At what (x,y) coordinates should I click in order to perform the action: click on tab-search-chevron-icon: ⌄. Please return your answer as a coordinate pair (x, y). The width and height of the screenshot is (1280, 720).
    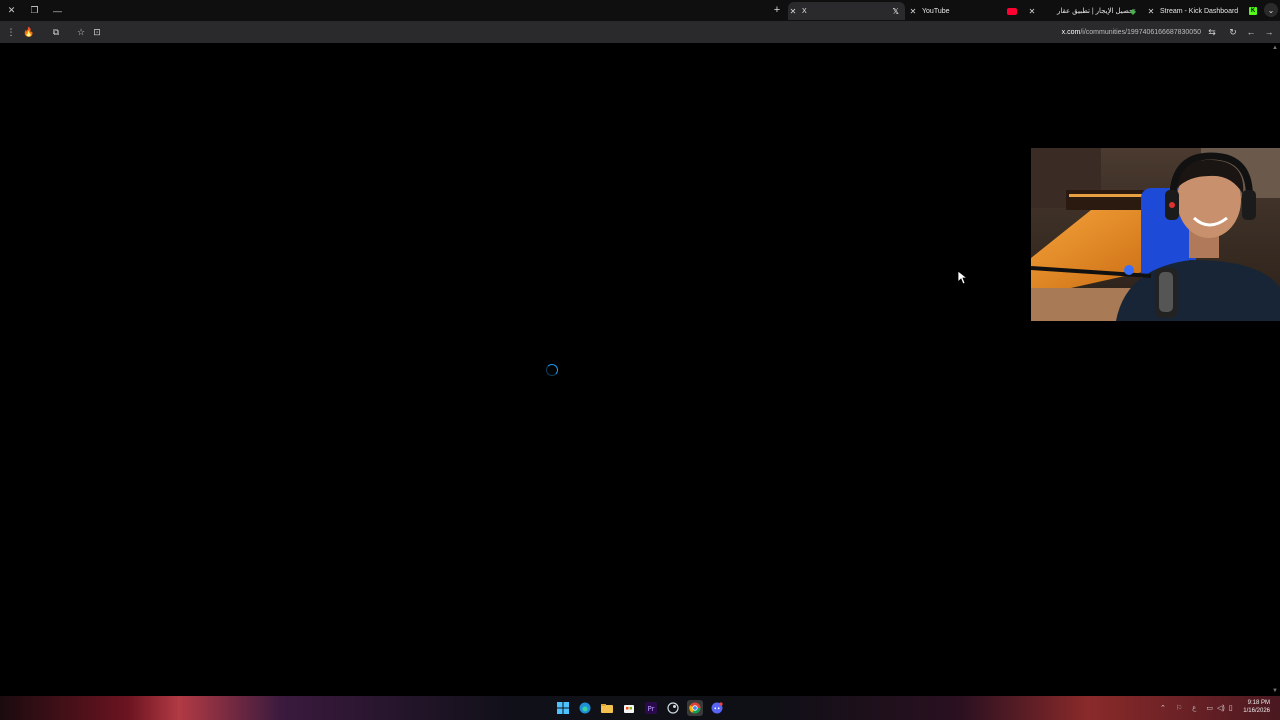
    Looking at the image, I should click on (1271, 10).